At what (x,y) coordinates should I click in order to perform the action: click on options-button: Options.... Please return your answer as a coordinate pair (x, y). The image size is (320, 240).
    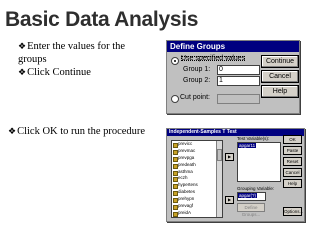
    Looking at the image, I should click on (293, 211).